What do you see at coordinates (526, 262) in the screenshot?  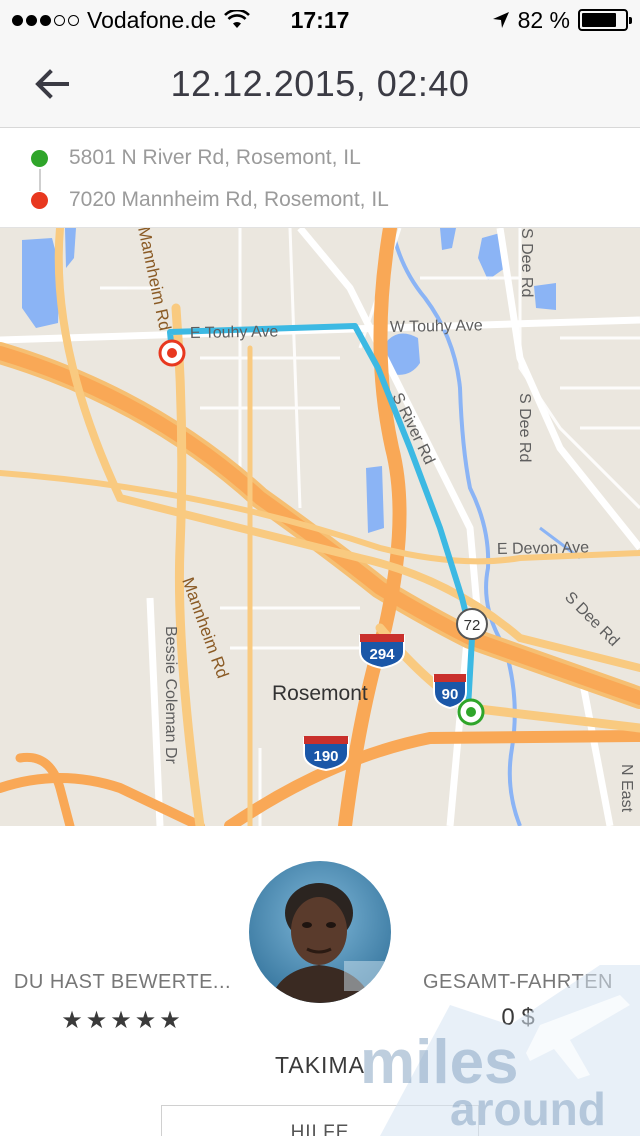 I see `map-label-dee-rd-north: S Dee Rd` at bounding box center [526, 262].